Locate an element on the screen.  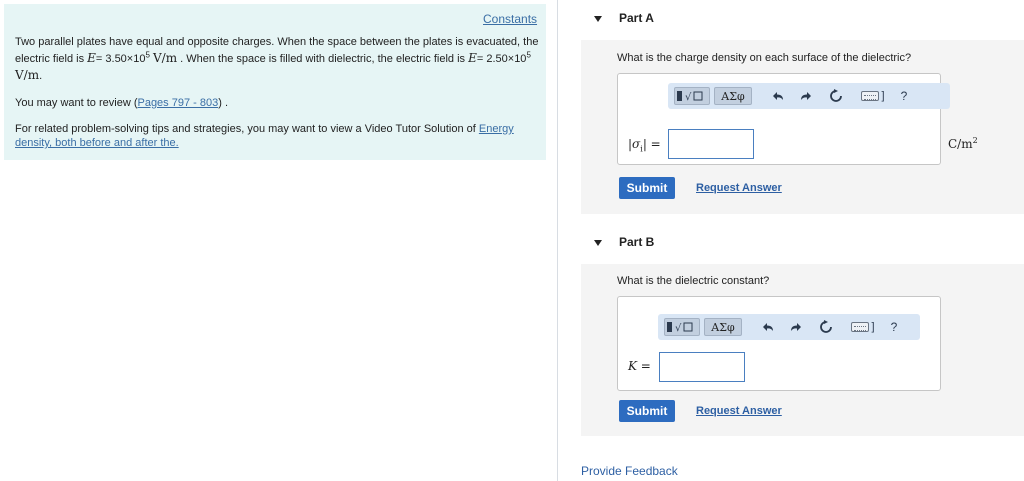
part-b-request-answer-link: Request Answer is located at coordinates (739, 411).